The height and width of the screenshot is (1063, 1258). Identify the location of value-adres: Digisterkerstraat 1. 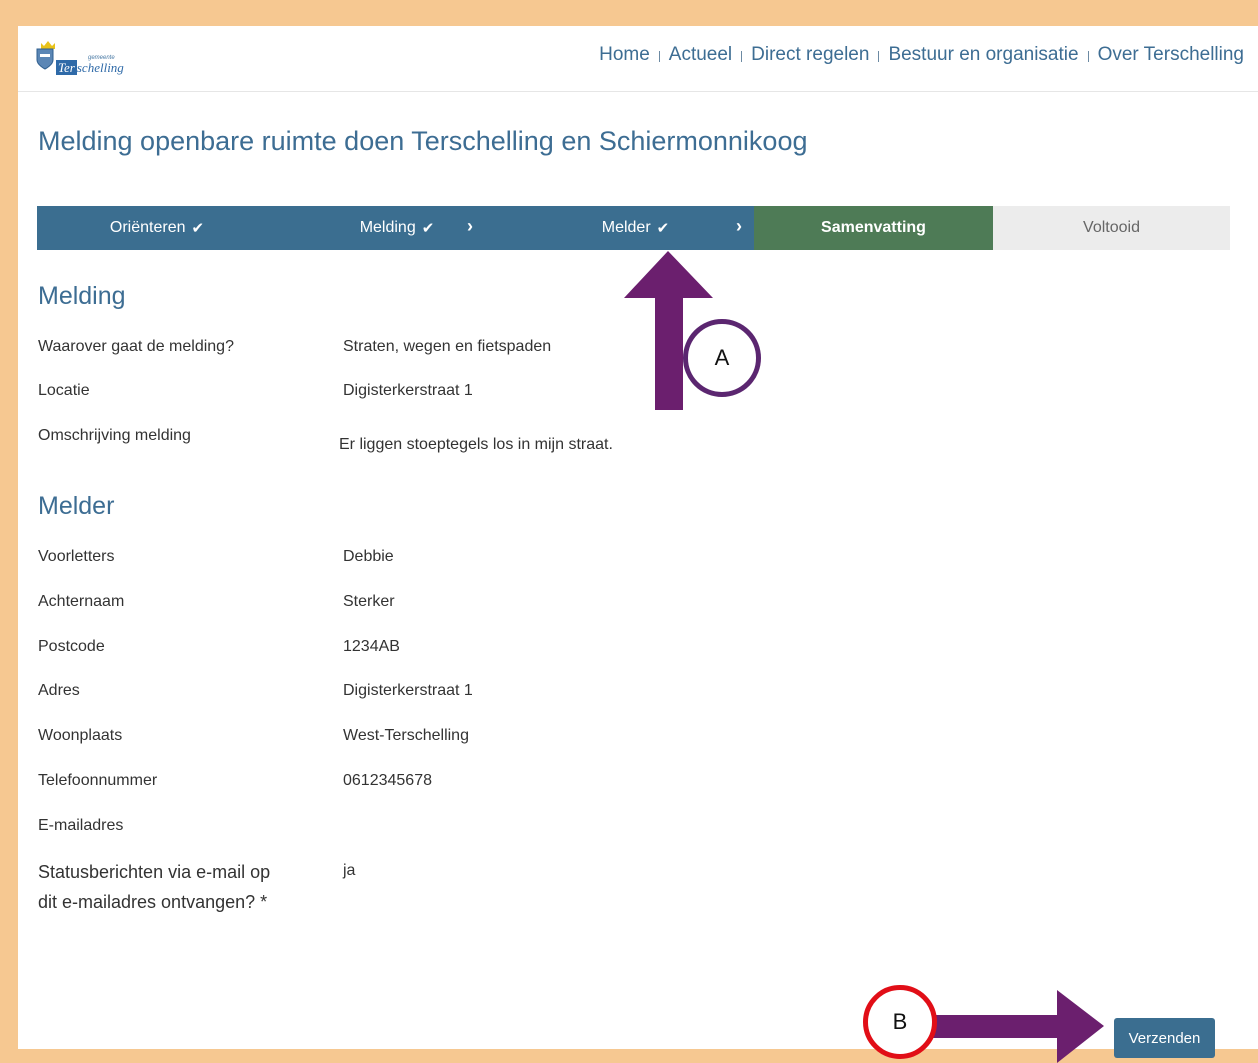
(408, 690).